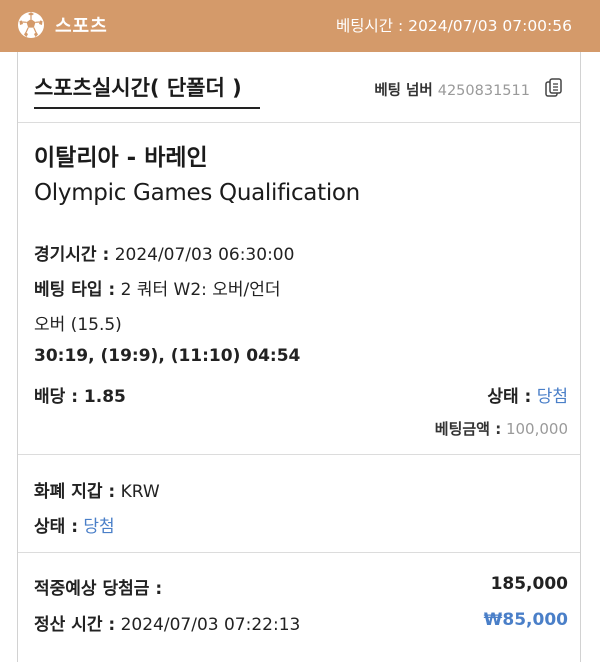 The image size is (600, 662). Describe the element at coordinates (211, 625) in the screenshot. I see `settle-time-value: 2024/07/03 07:22:13` at that location.